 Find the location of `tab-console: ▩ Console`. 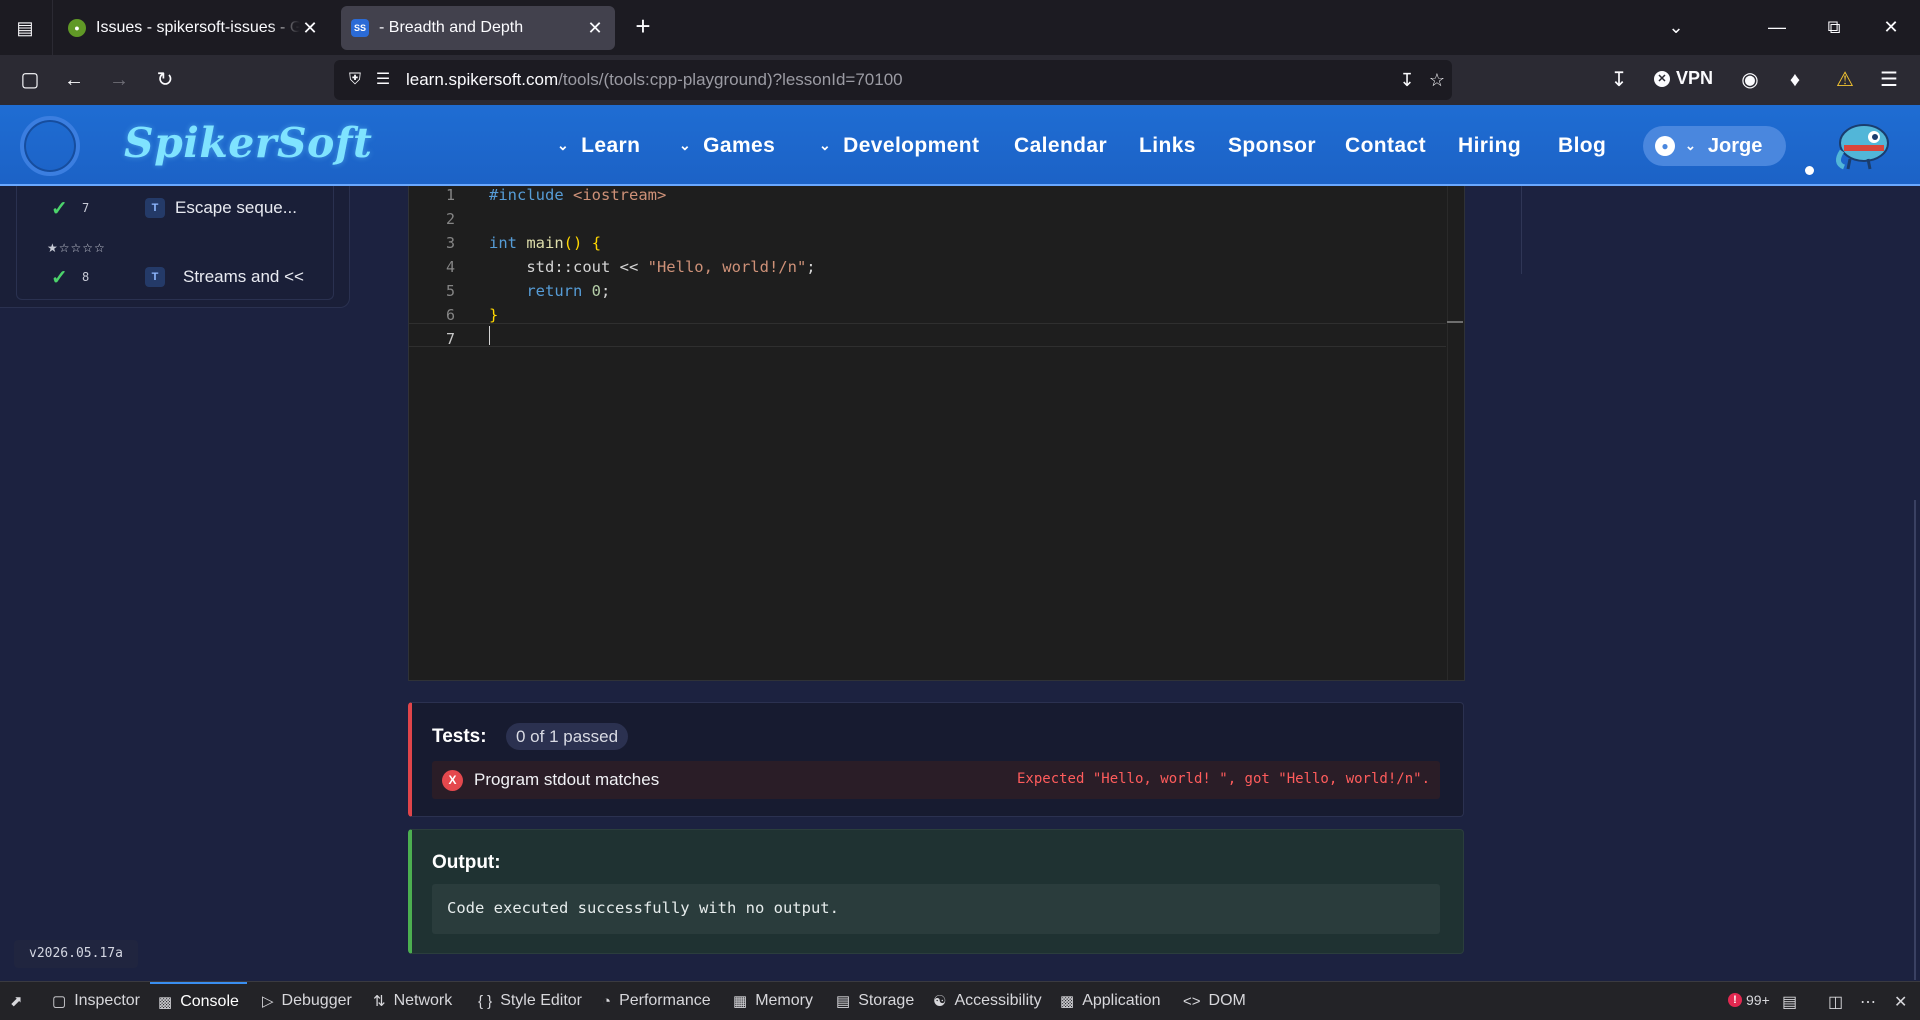

tab-console: ▩ Console is located at coordinates (198, 1001).